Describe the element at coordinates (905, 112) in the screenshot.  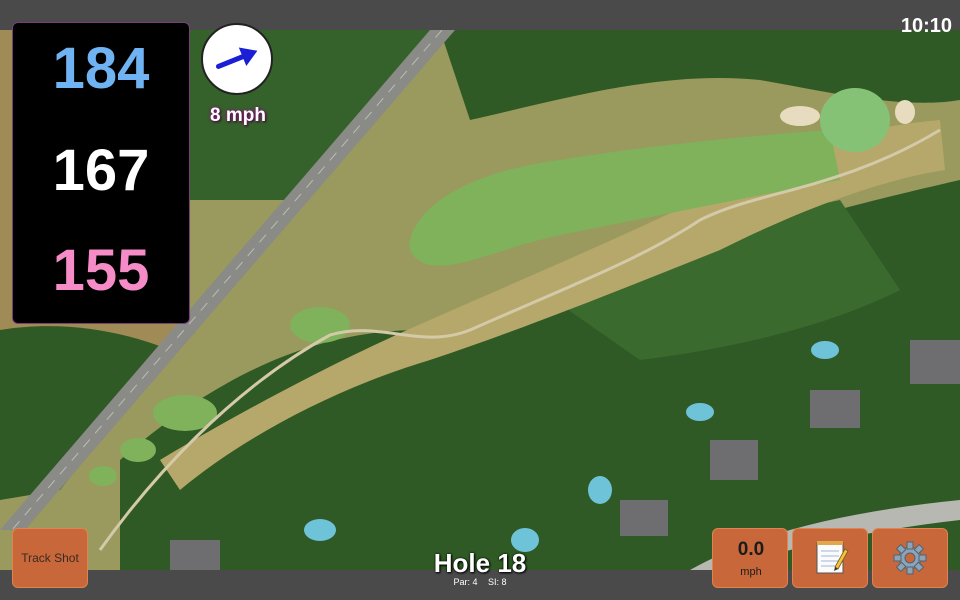
I see `bunker-right` at that location.